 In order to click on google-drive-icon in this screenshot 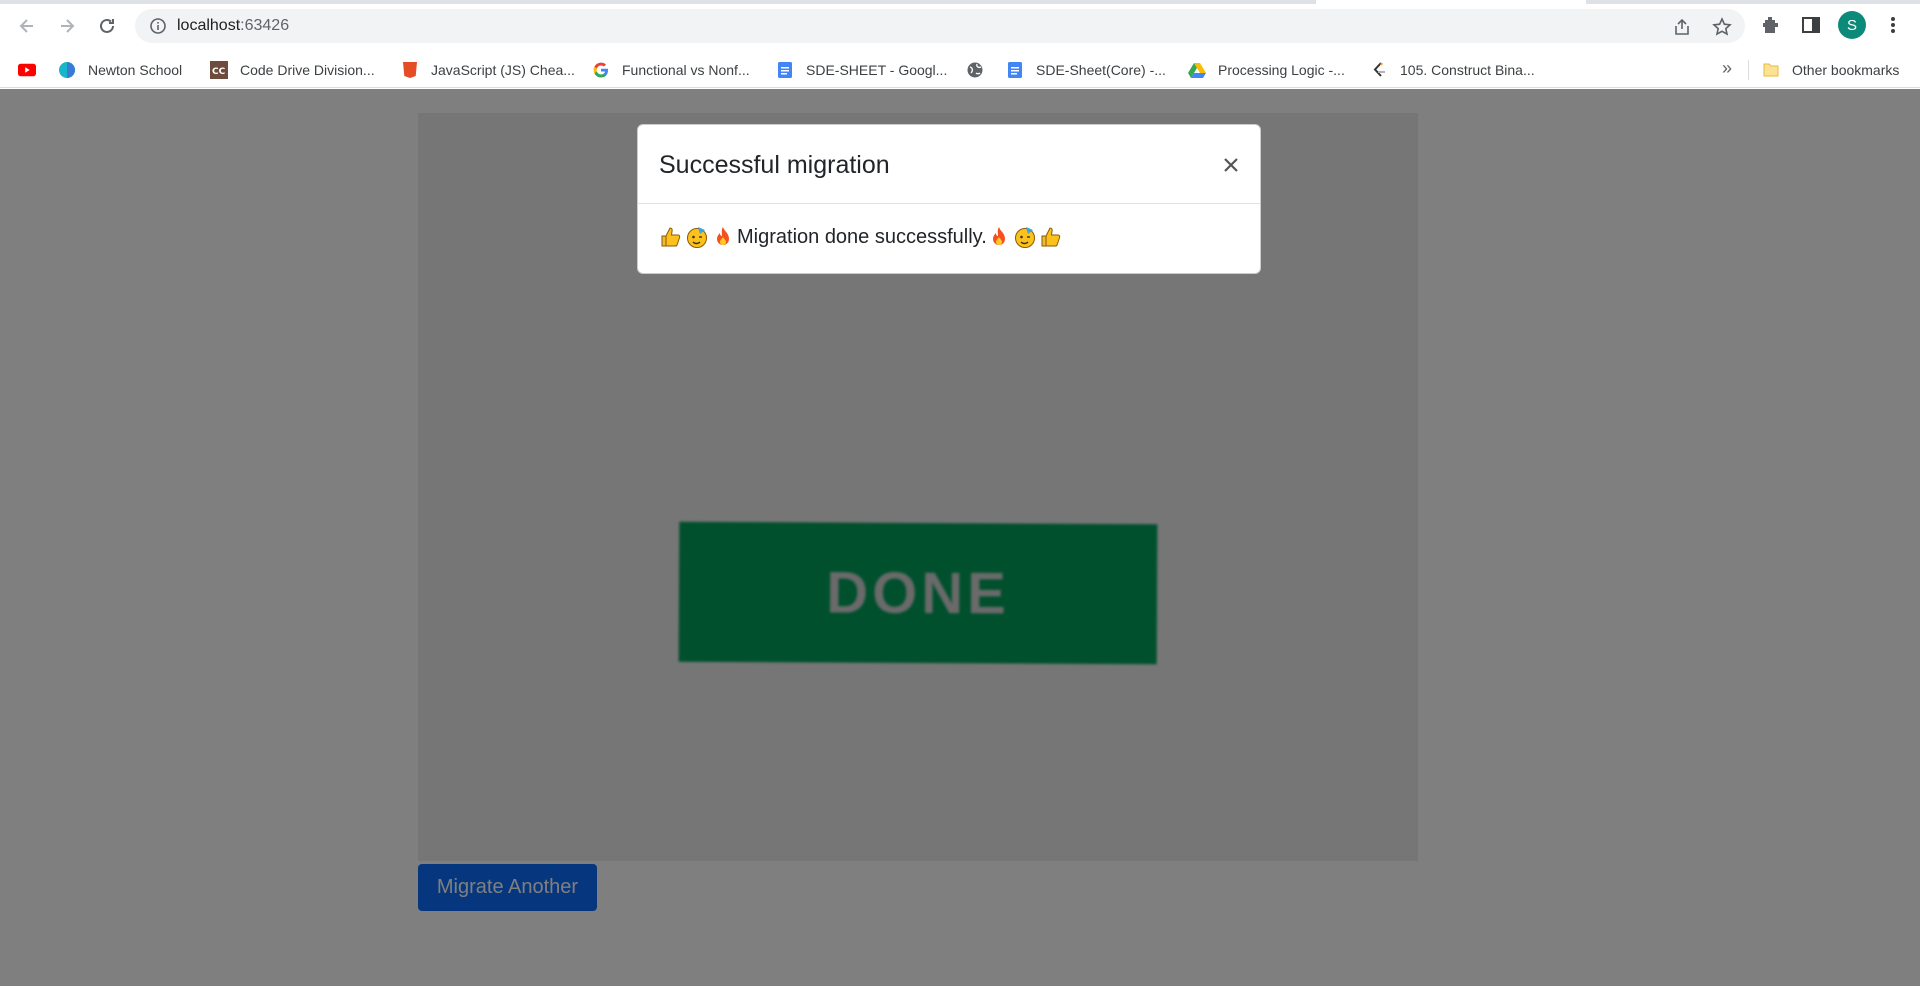, I will do `click(1197, 70)`.